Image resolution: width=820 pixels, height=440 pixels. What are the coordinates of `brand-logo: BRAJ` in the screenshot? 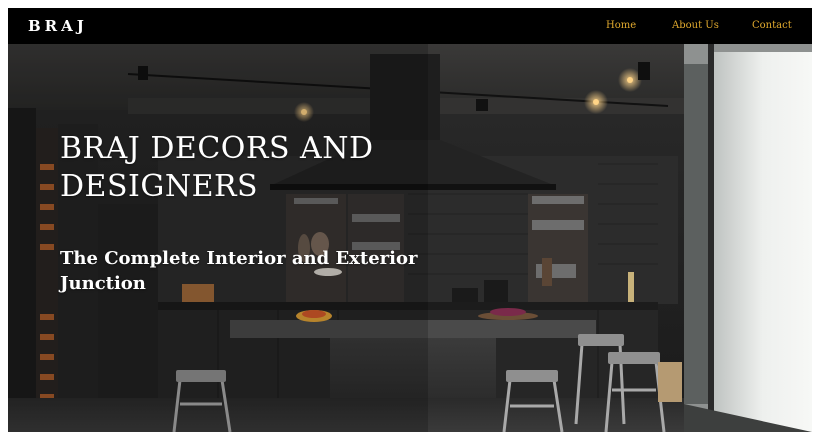 It's located at (58, 26).